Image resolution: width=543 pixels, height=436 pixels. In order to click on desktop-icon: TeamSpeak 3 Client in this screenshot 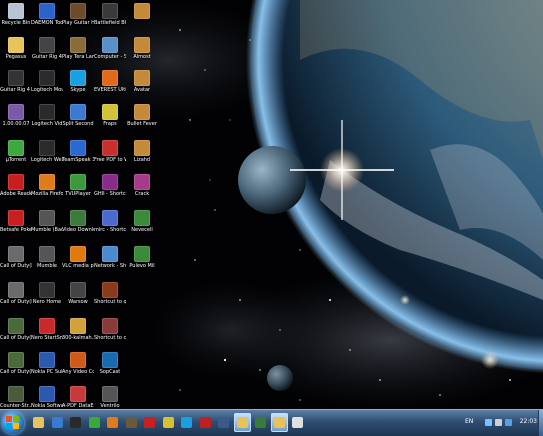, I will do `click(78, 155)`.